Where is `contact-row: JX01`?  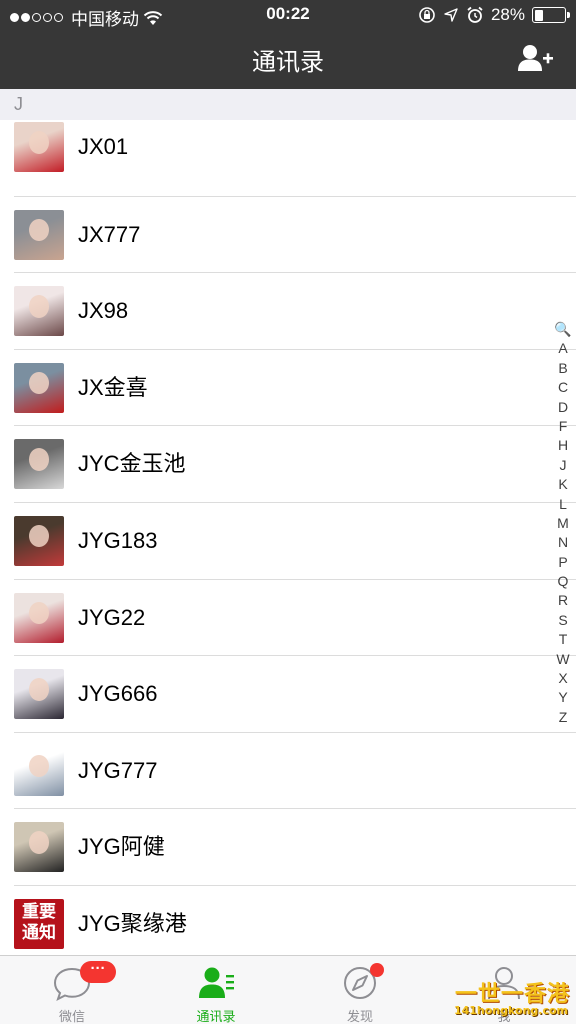 contact-row: JX01 is located at coordinates (295, 158).